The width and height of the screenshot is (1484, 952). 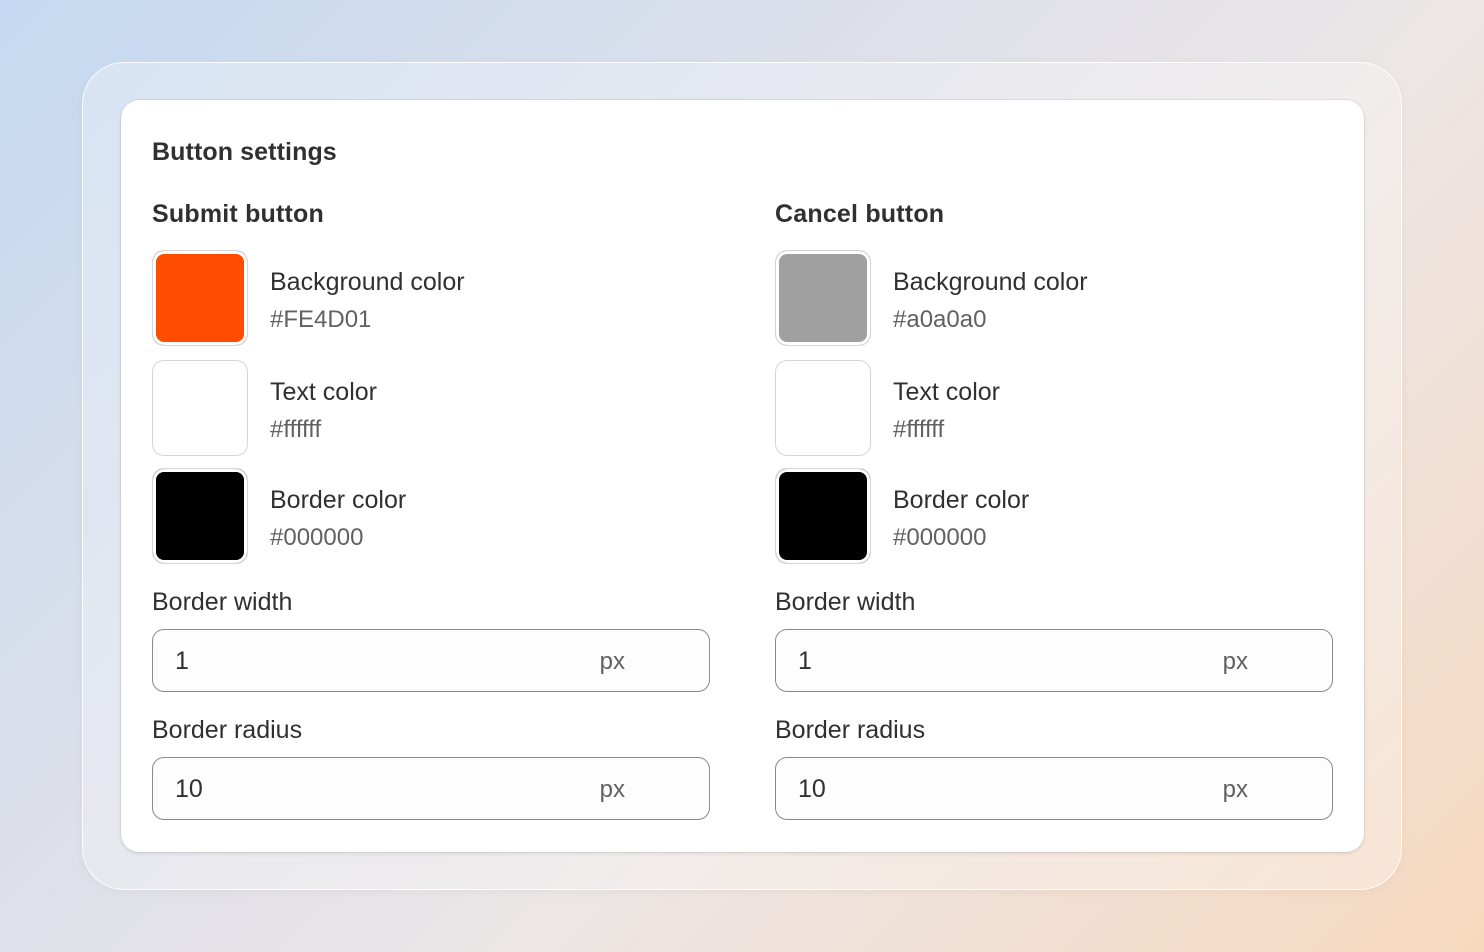 I want to click on cancel-text-color-row: Text color #ffffff, so click(x=1054, y=408).